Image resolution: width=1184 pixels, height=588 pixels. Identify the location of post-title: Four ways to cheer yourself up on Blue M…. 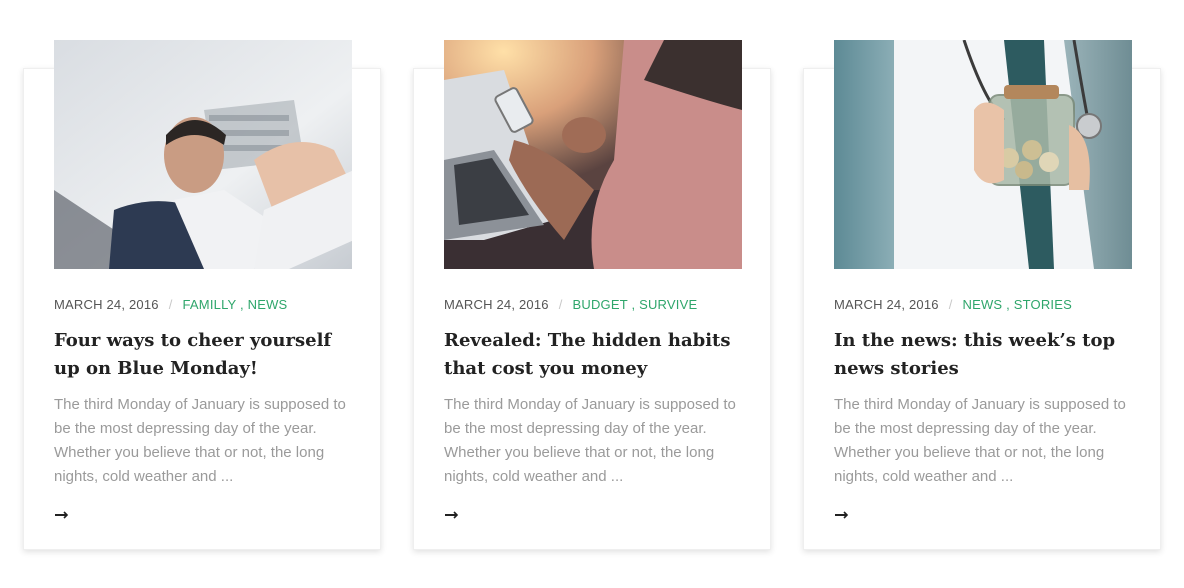
(203, 355).